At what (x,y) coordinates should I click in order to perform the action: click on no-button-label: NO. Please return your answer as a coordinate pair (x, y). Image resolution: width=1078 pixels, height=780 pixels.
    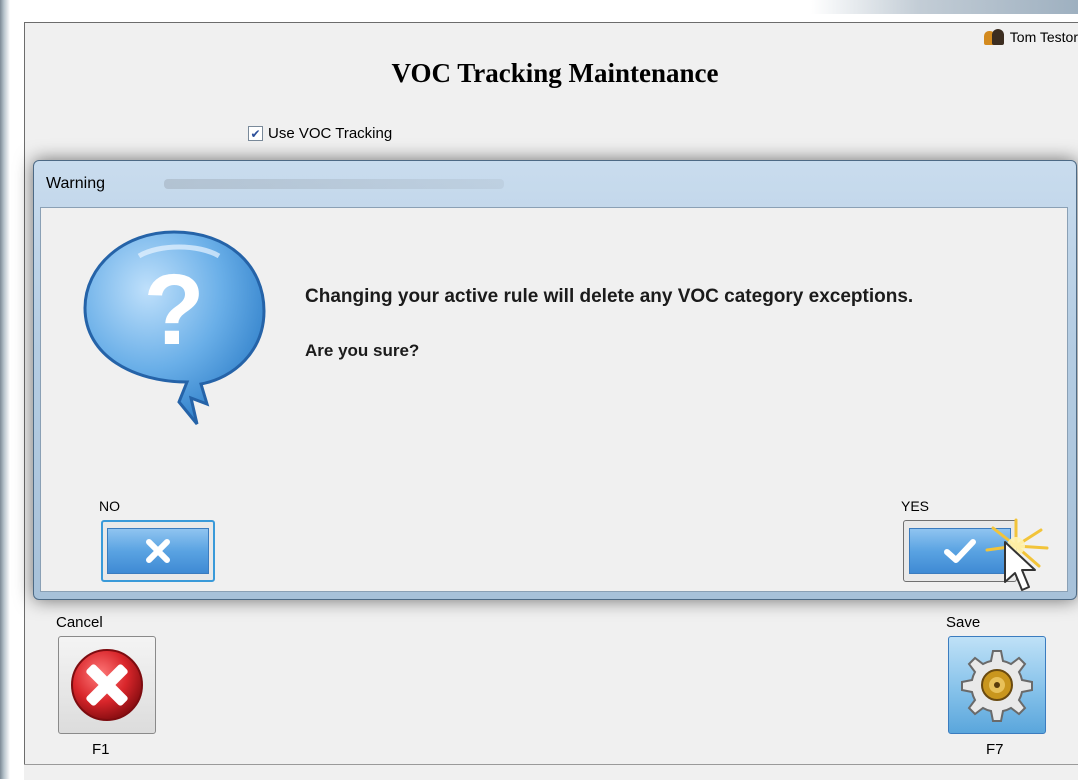
    Looking at the image, I should click on (109, 506).